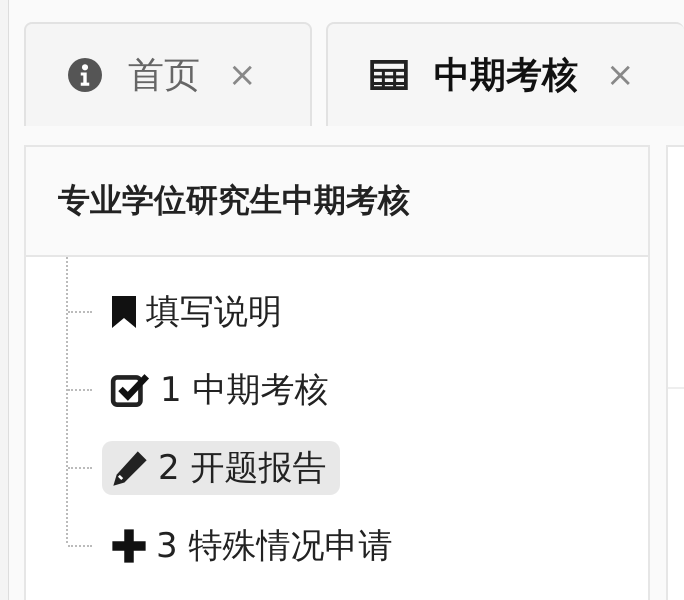  Describe the element at coordinates (129, 546) in the screenshot. I see `plus-icon` at that location.